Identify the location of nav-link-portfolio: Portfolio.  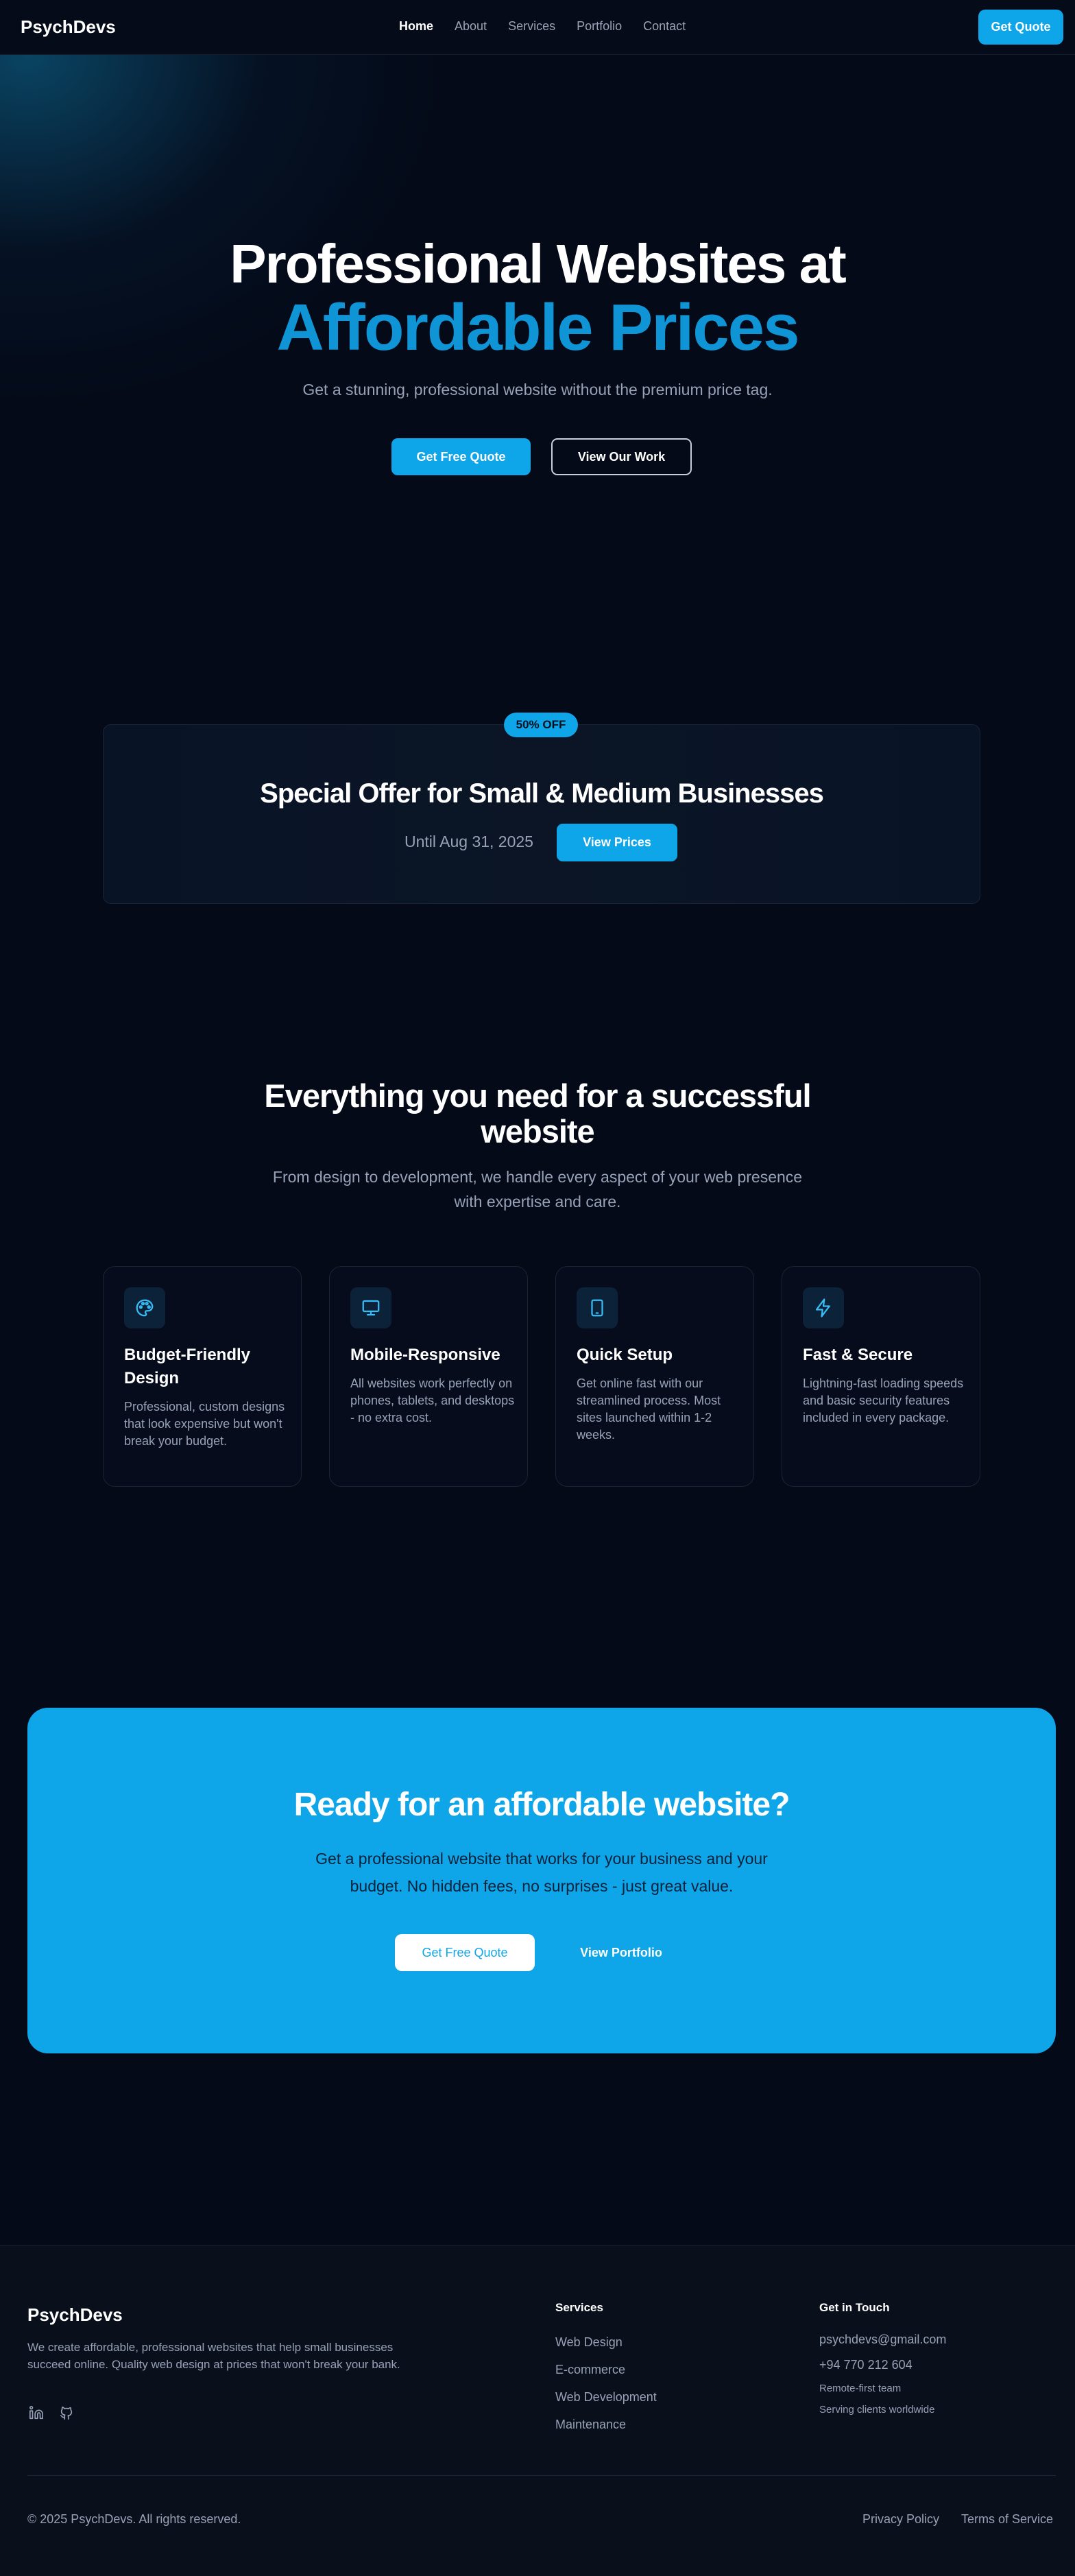
(599, 26).